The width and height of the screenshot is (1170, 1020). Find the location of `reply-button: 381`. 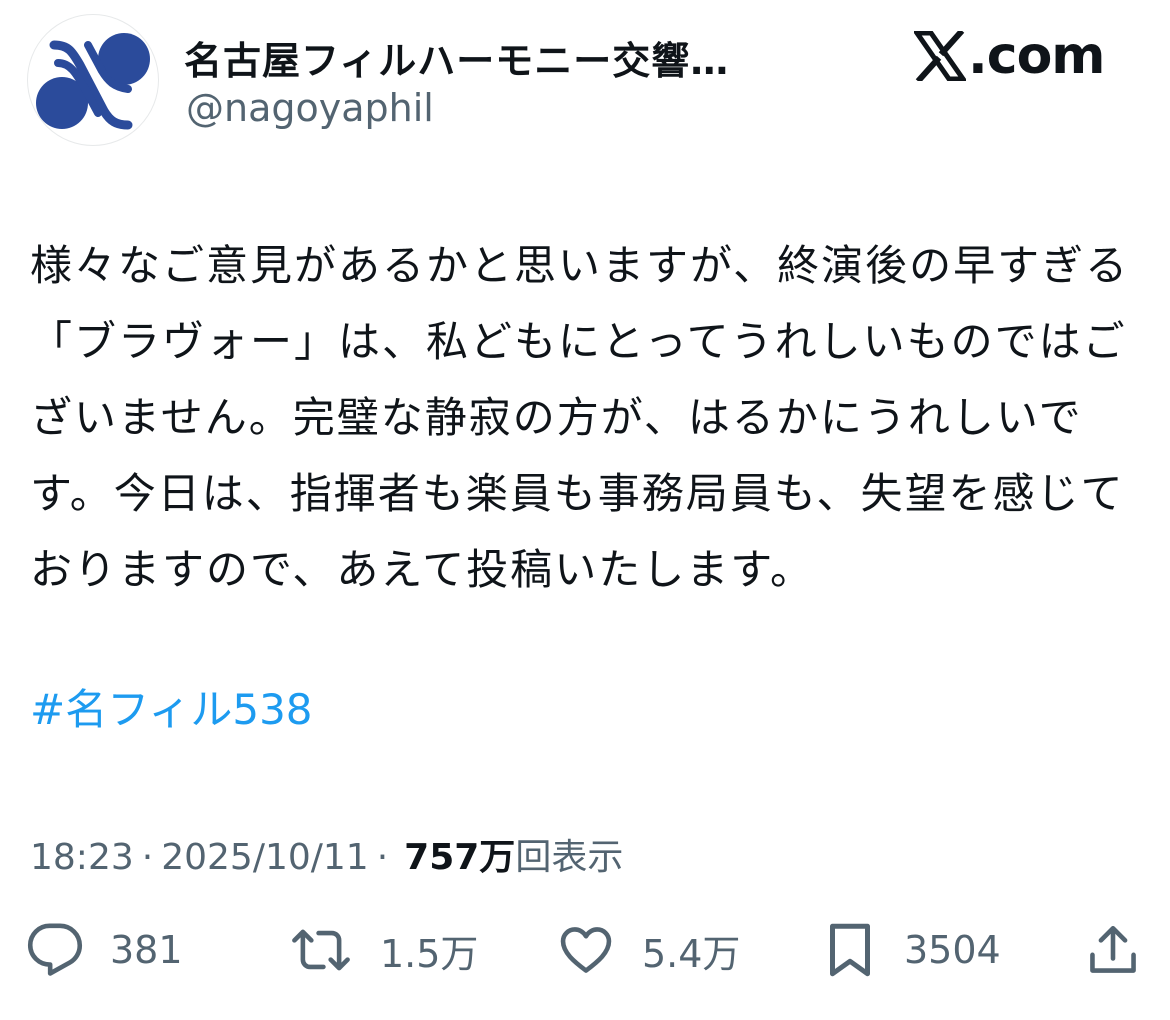

reply-button: 381 is located at coordinates (104, 950).